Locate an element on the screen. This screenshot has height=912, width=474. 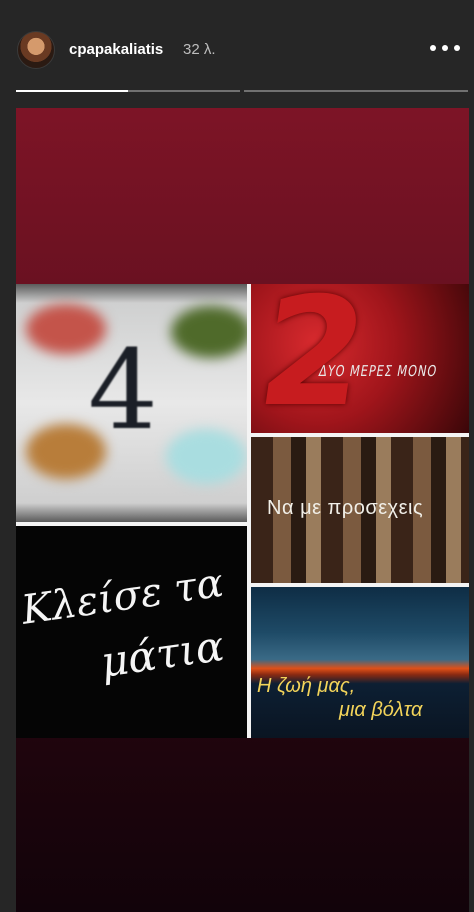
tile-two-days: 2 ΔΥΟ ΜΕΡΕΣ ΜΟΝΟ is located at coordinates (360, 358).